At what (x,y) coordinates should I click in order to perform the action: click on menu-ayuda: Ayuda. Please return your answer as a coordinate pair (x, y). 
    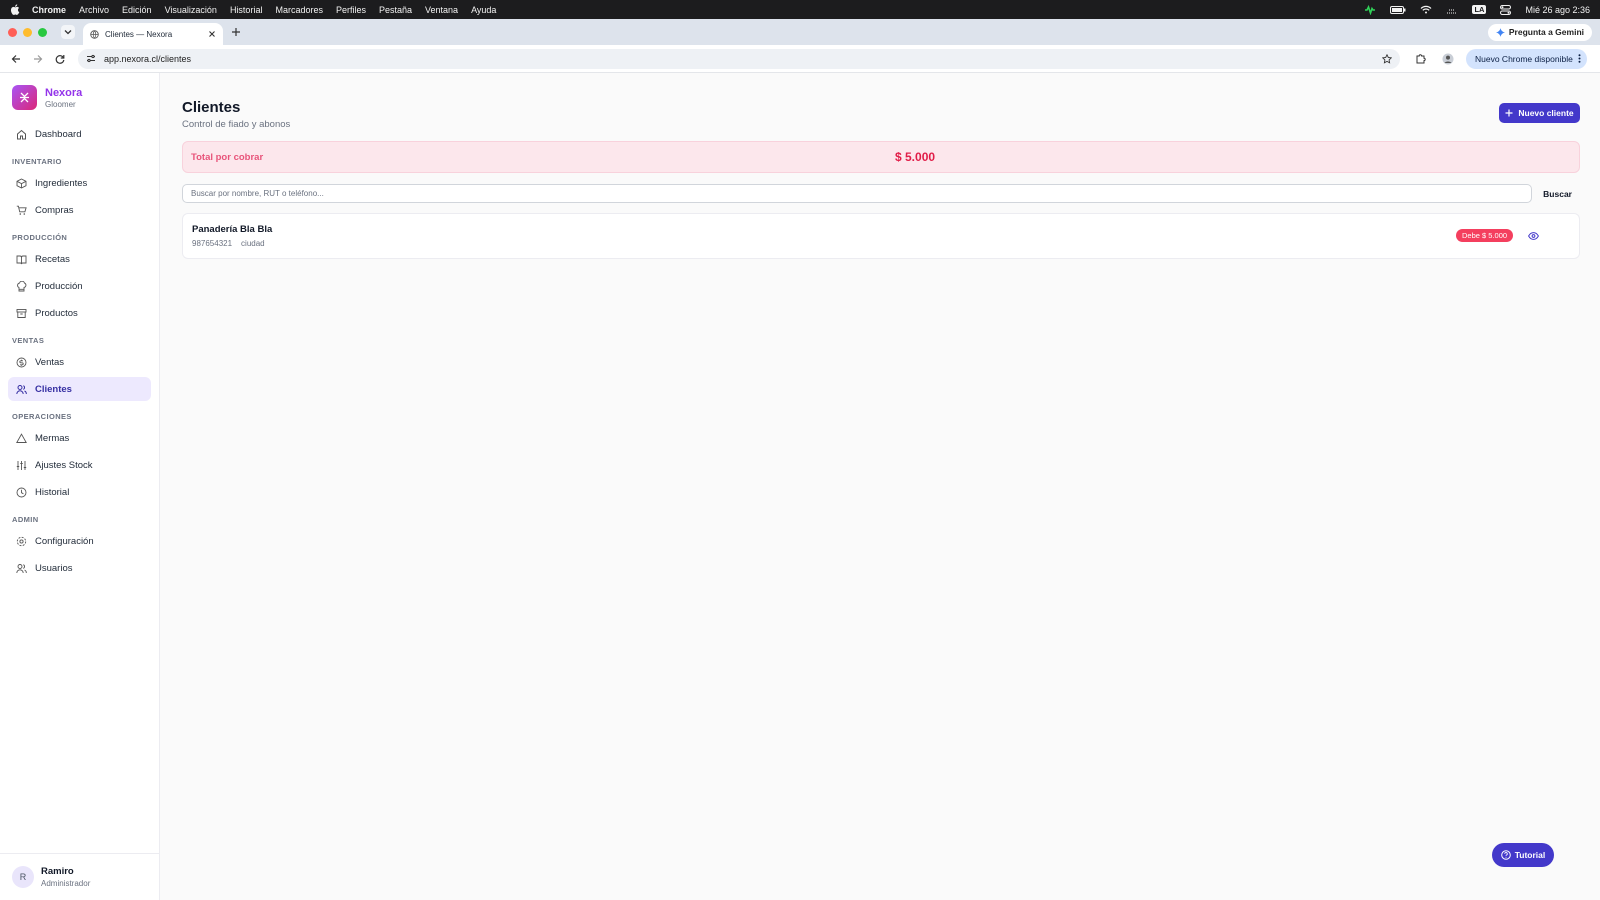
    Looking at the image, I should click on (483, 10).